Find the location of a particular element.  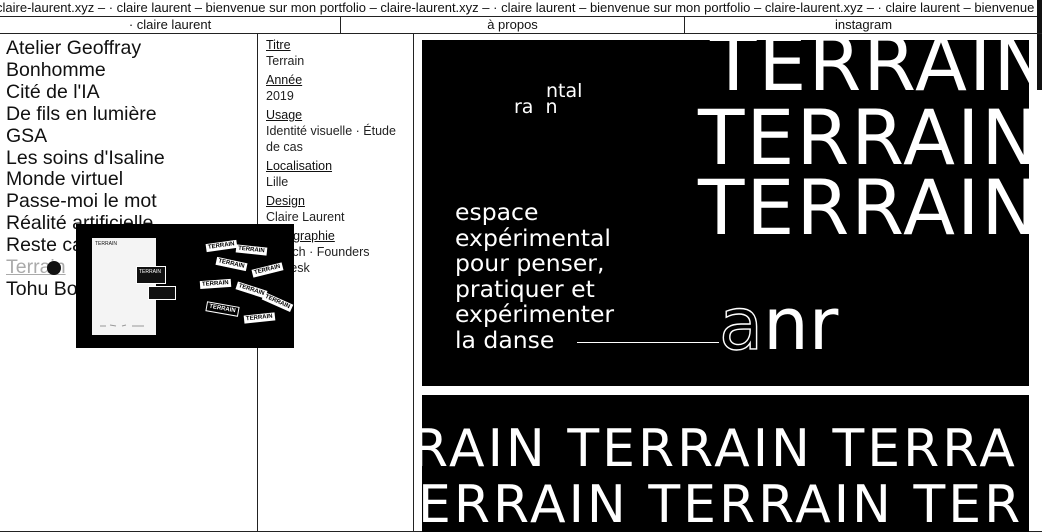

project-item: GSA is located at coordinates (85, 136).